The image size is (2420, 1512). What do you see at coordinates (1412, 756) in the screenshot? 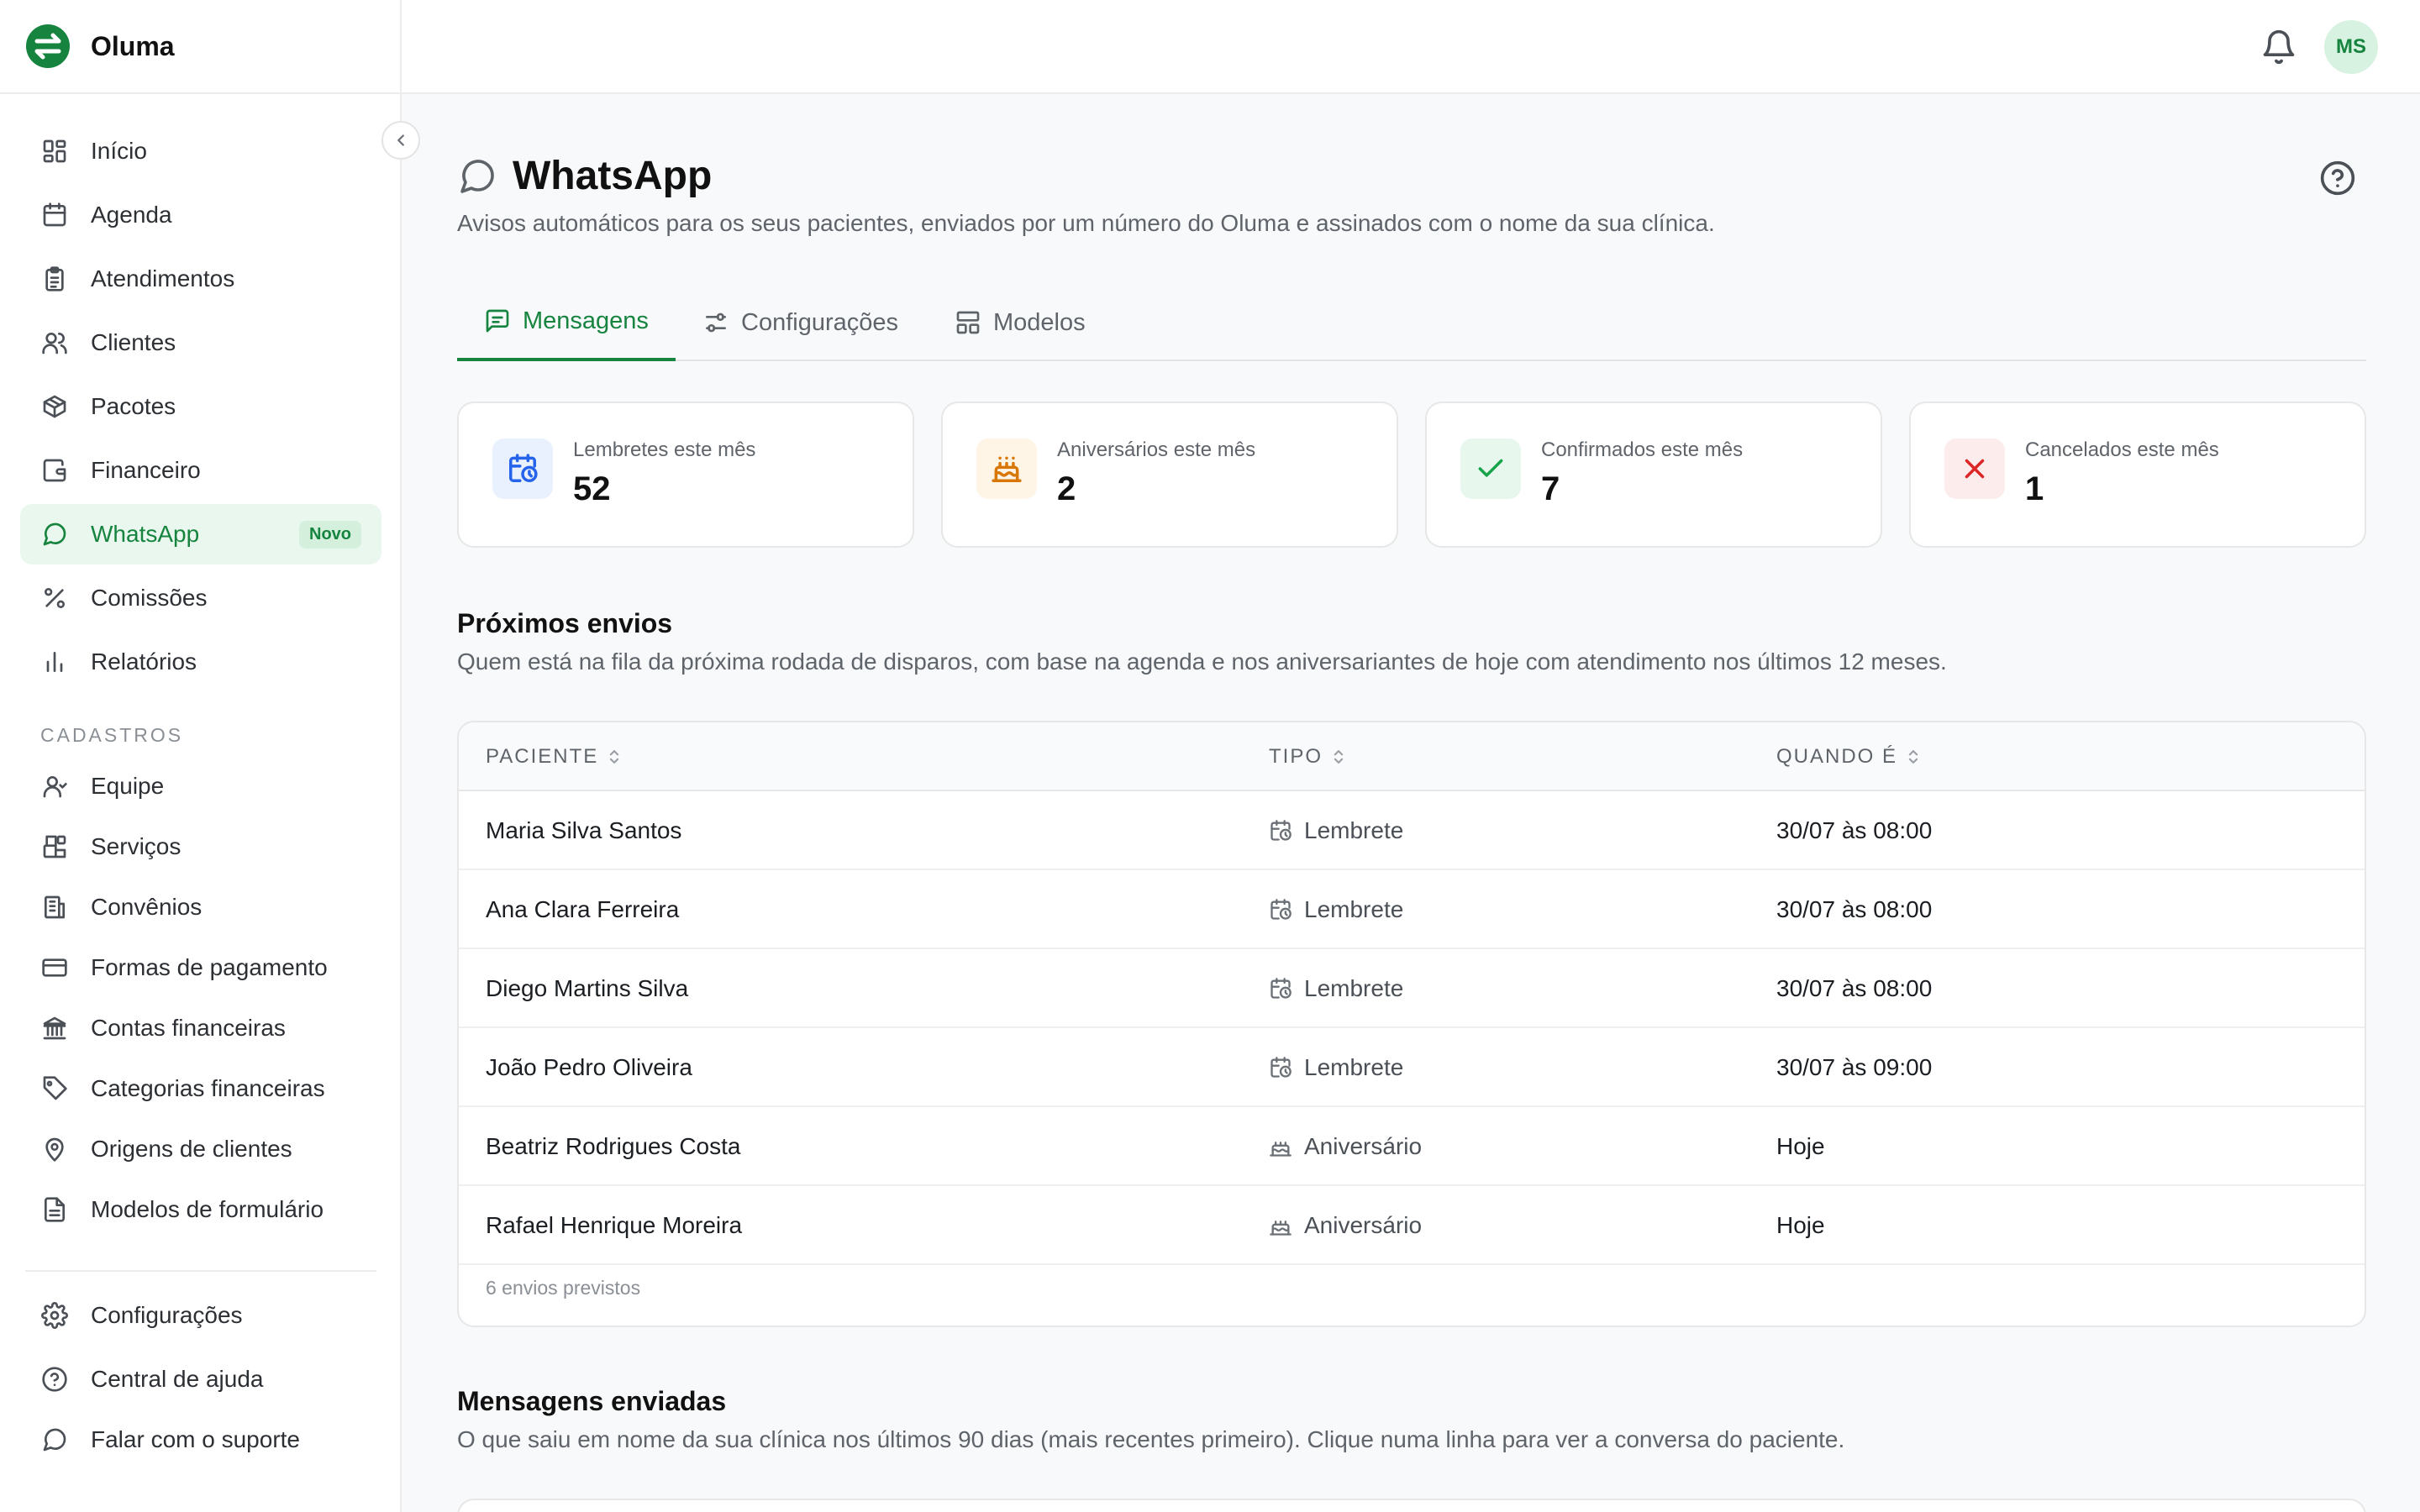
I see `table-header: PACIENTE TIPO QUANDO É` at bounding box center [1412, 756].